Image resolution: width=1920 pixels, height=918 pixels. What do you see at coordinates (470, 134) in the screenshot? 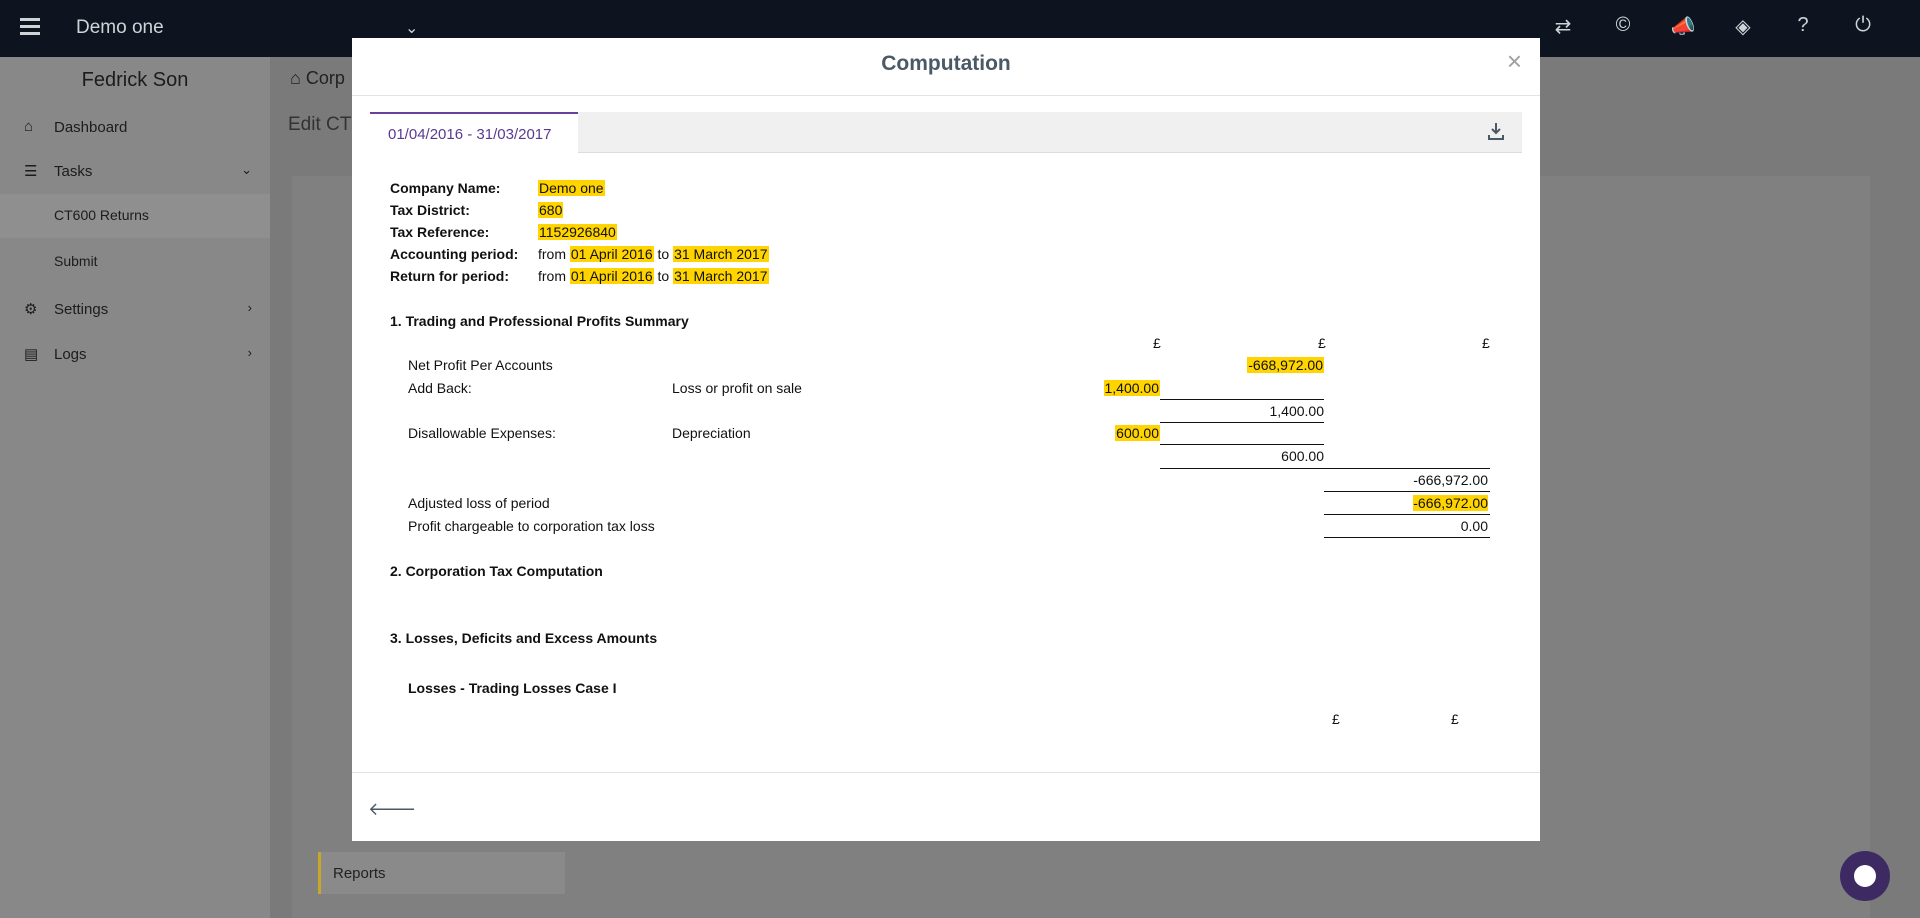
I see `tab-label: 01/04/2016 - 31/03/2017` at bounding box center [470, 134].